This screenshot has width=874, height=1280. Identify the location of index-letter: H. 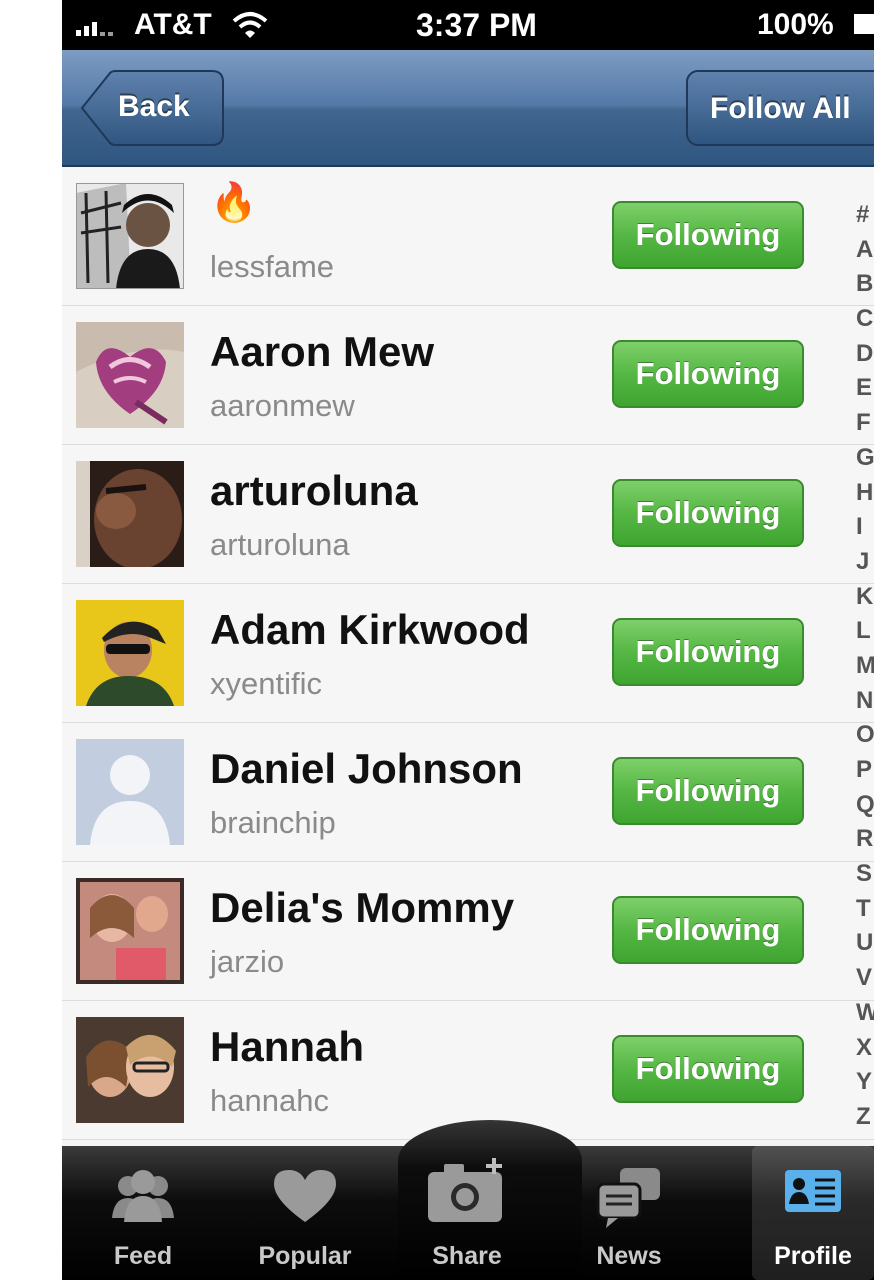
(865, 493).